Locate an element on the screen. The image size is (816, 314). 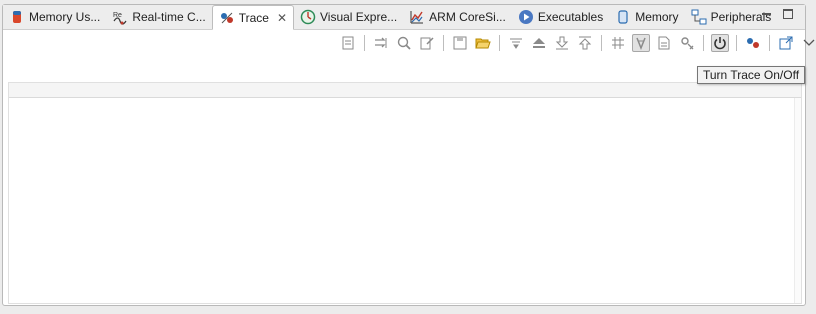
trace-toolbar is located at coordinates (577, 43).